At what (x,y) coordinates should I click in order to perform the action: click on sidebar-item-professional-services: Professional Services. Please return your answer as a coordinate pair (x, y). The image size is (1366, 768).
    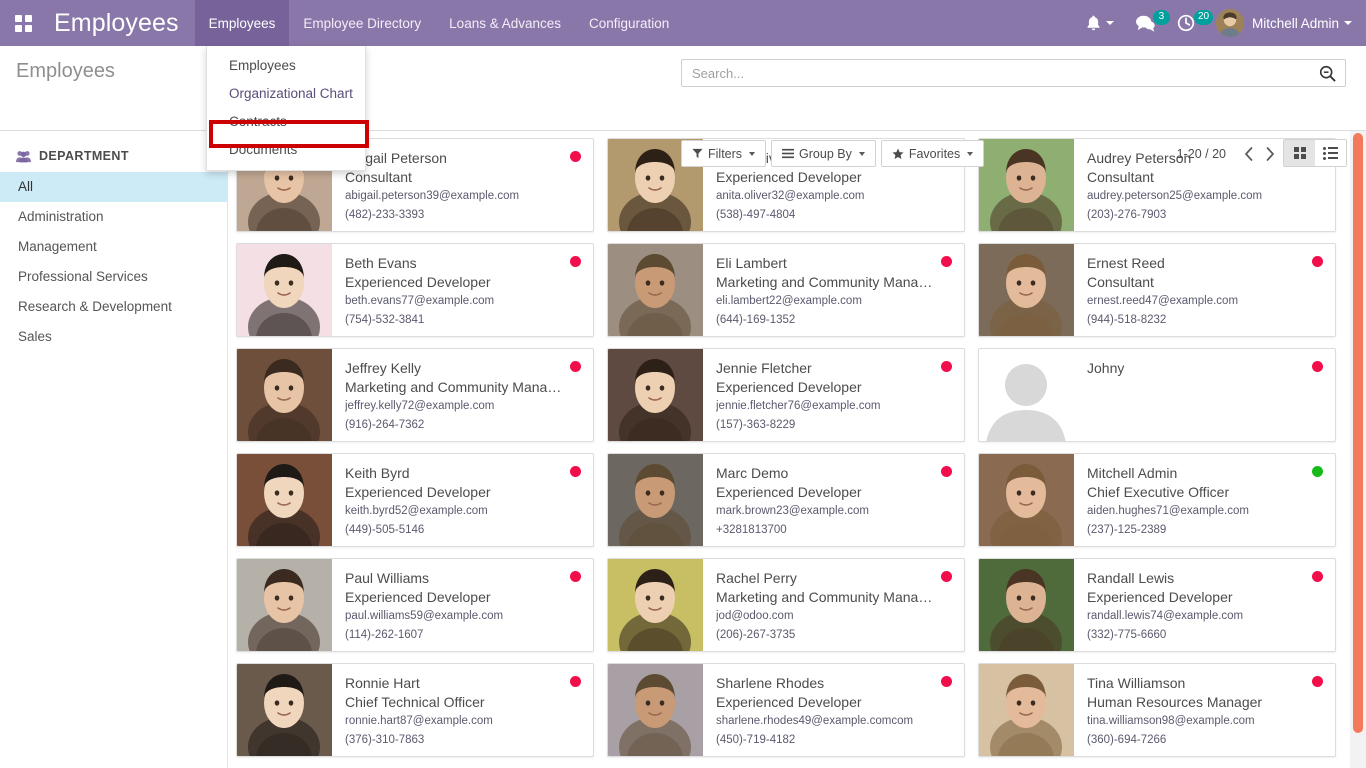
    Looking at the image, I should click on (113, 277).